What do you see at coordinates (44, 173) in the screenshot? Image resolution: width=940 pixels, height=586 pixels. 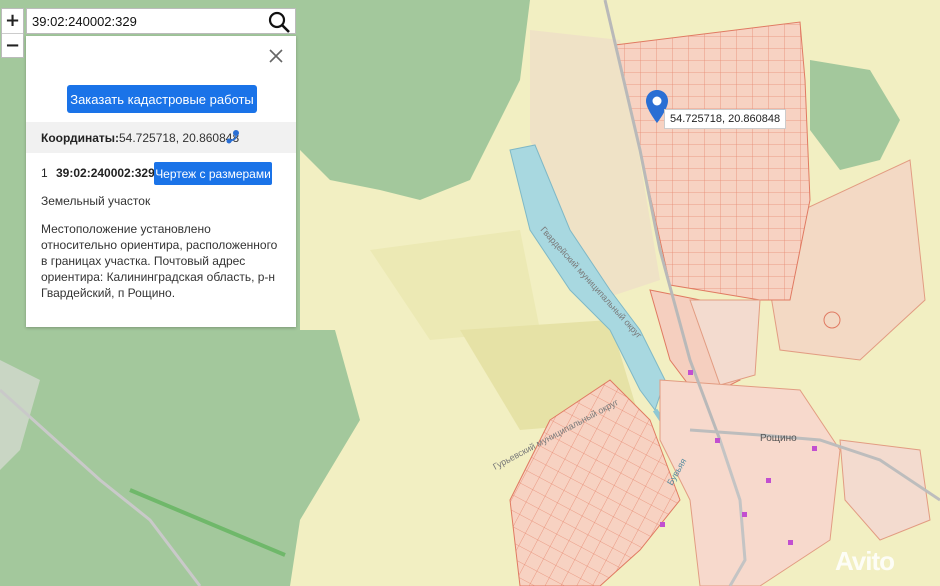 I see `result-index: 1` at bounding box center [44, 173].